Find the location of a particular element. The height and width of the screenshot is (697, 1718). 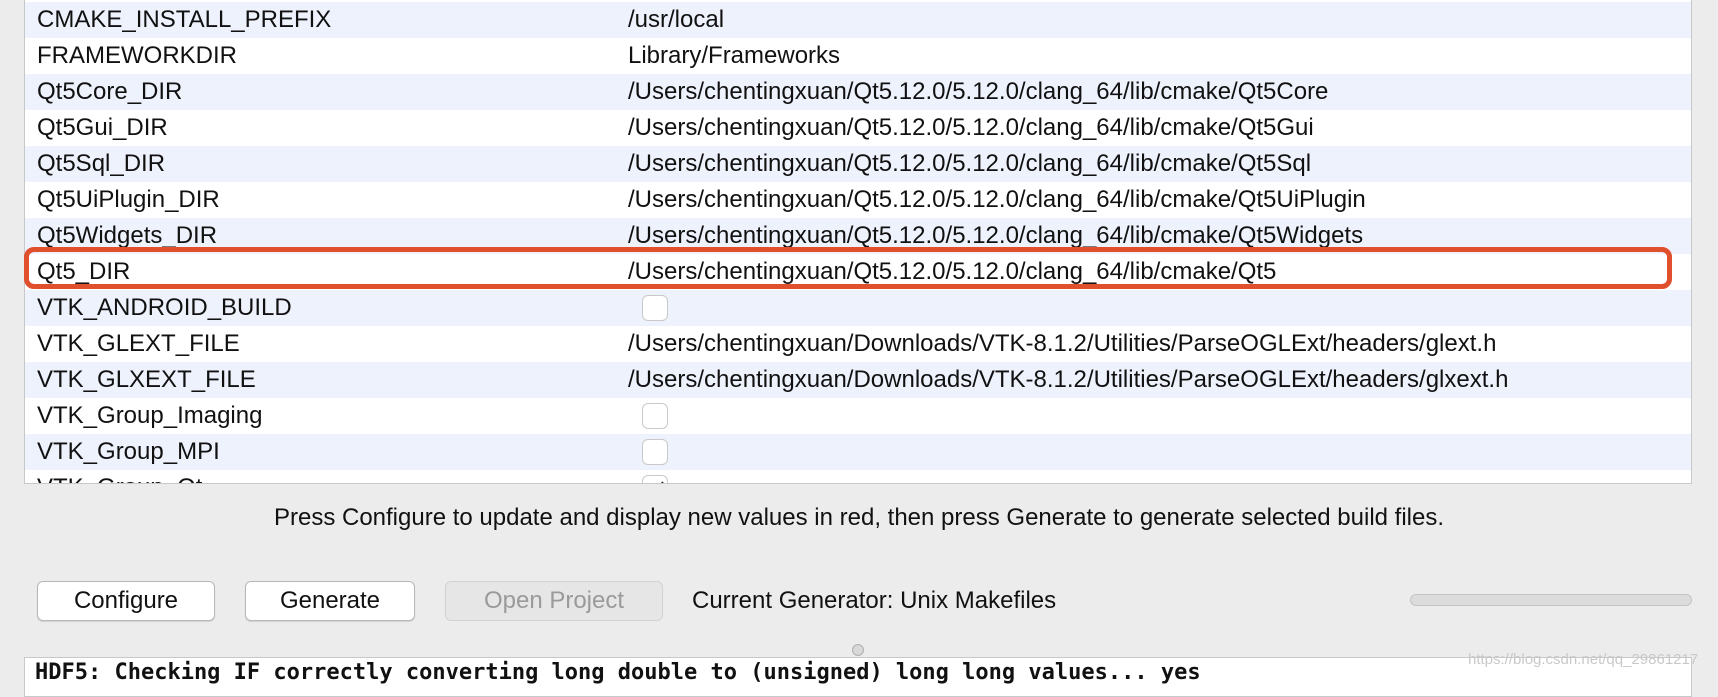

splitter-handle is located at coordinates (858, 650).